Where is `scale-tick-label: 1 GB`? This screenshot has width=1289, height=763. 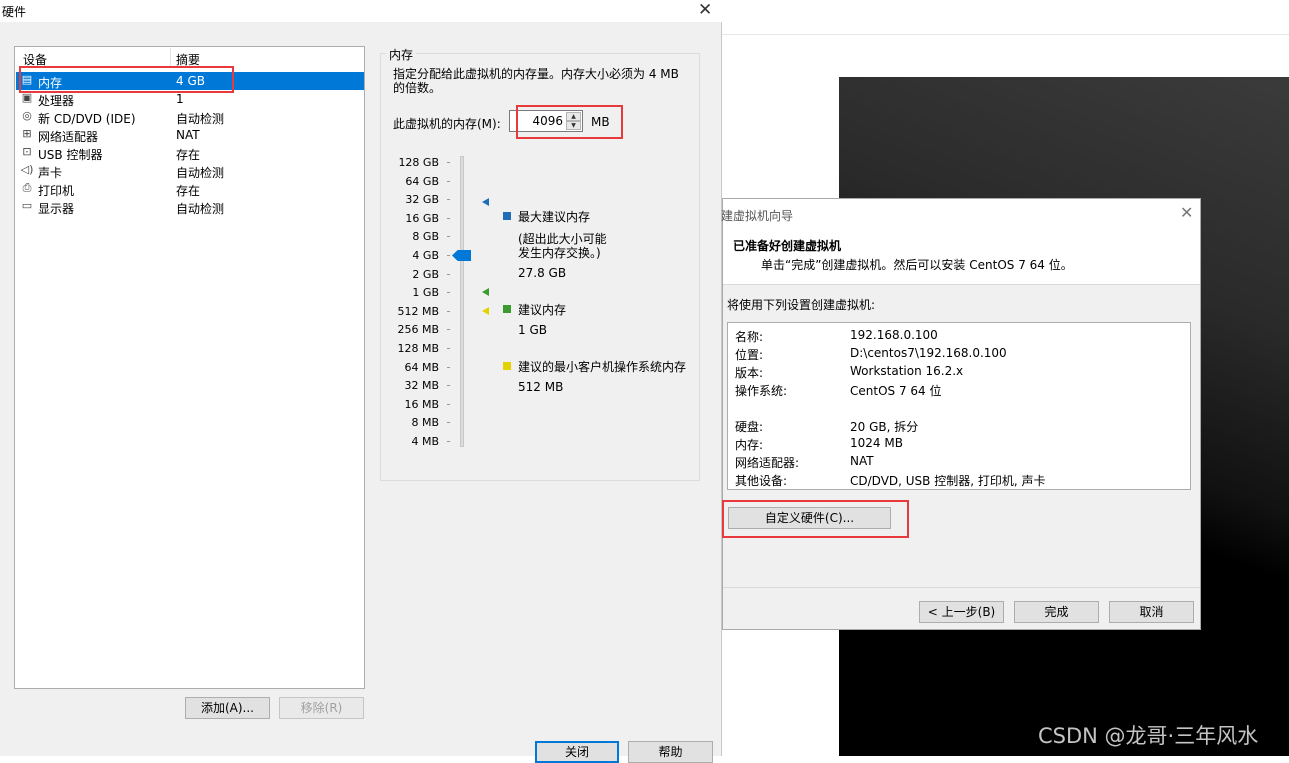 scale-tick-label: 1 GB is located at coordinates (425, 292).